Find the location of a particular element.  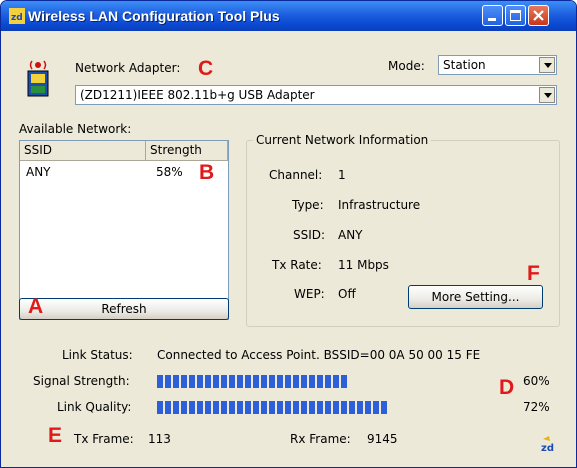

window-title: Wireless LAN Configuration Tool Plus is located at coordinates (154, 16).